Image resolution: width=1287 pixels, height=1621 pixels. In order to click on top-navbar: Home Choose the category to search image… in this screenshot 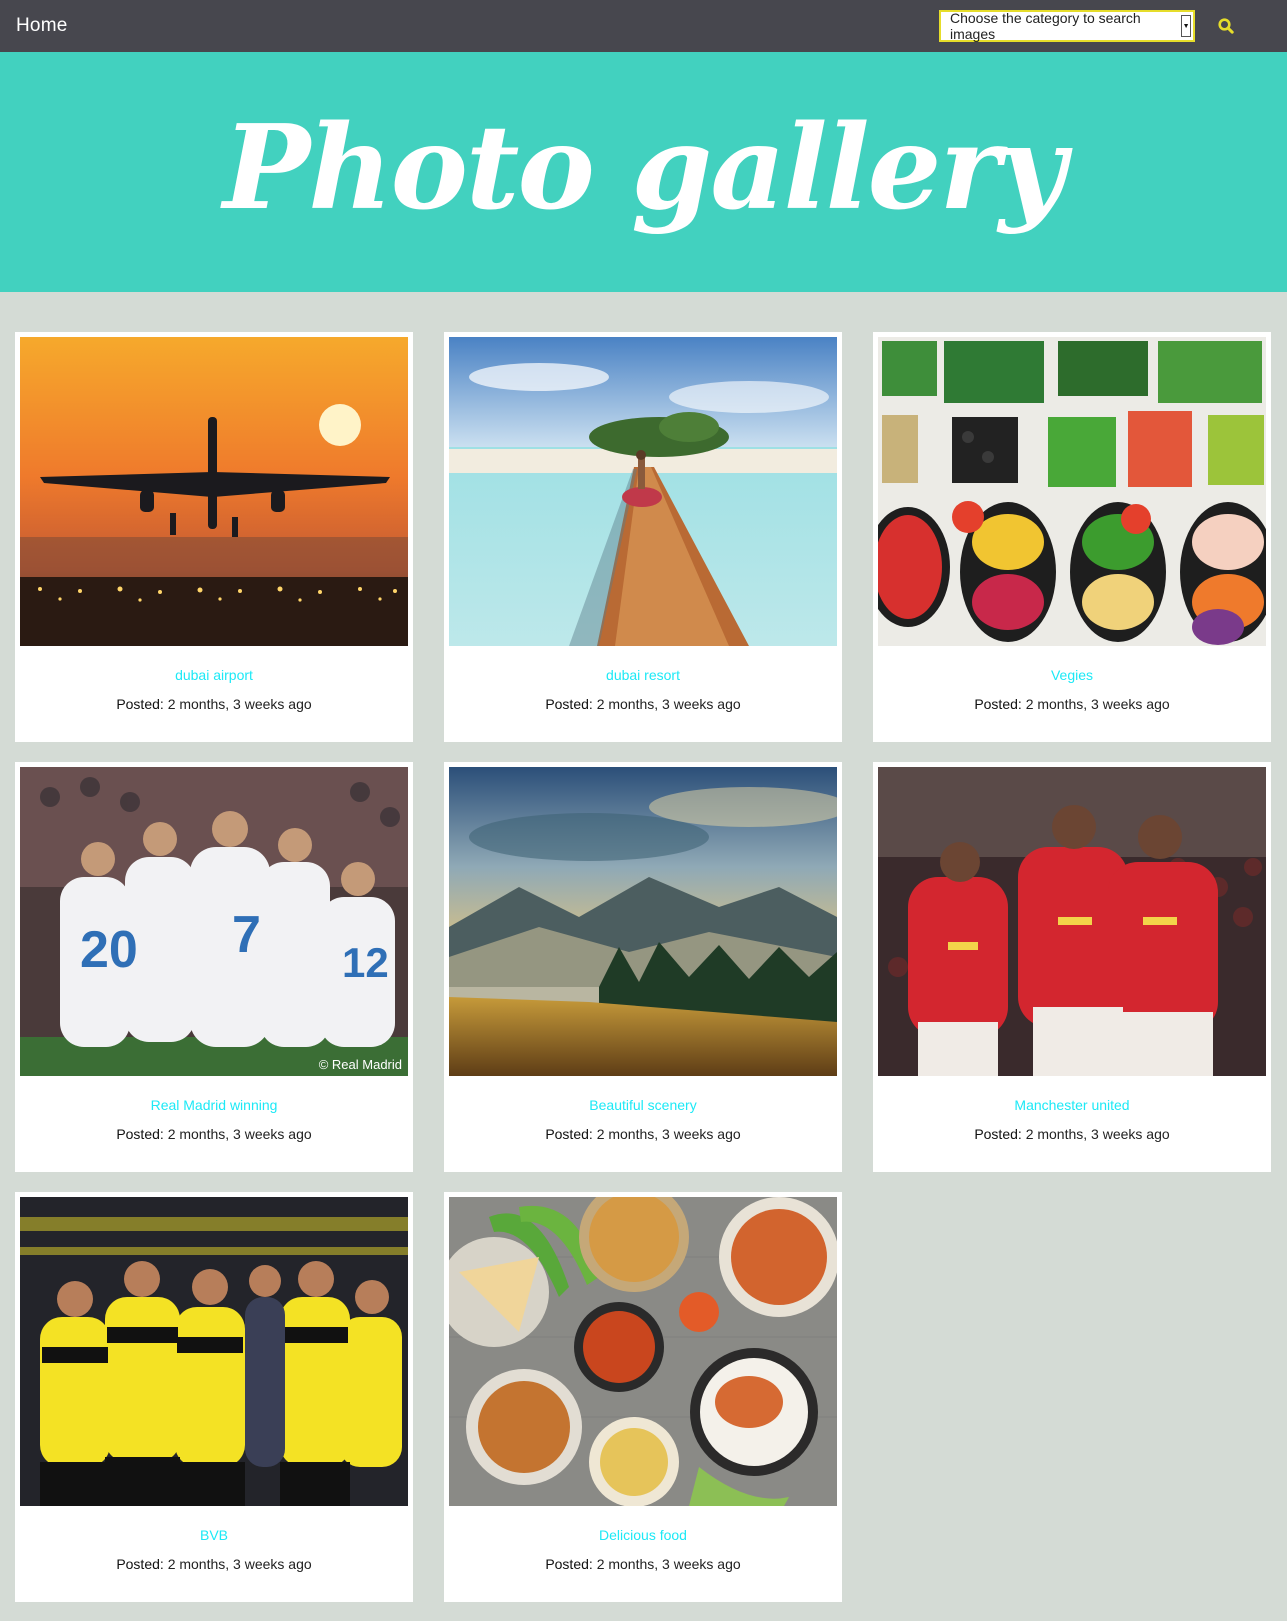, I will do `click(643, 26)`.